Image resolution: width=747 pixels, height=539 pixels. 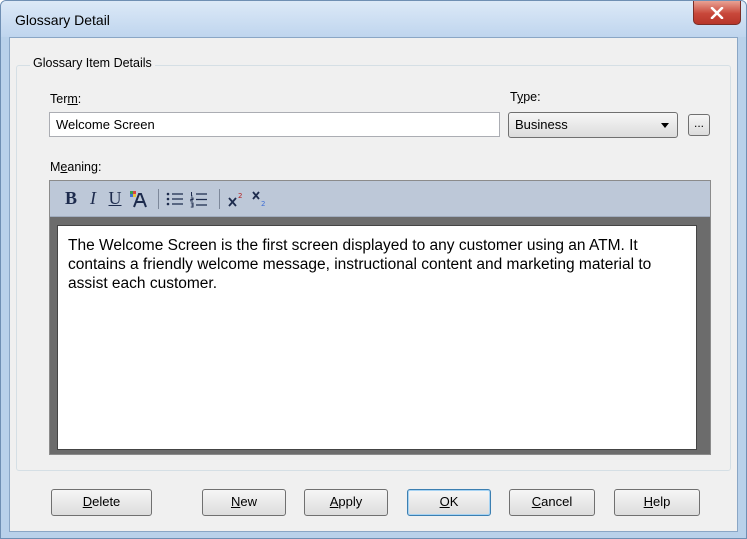 I want to click on delete-button: Delete, so click(x=101, y=502).